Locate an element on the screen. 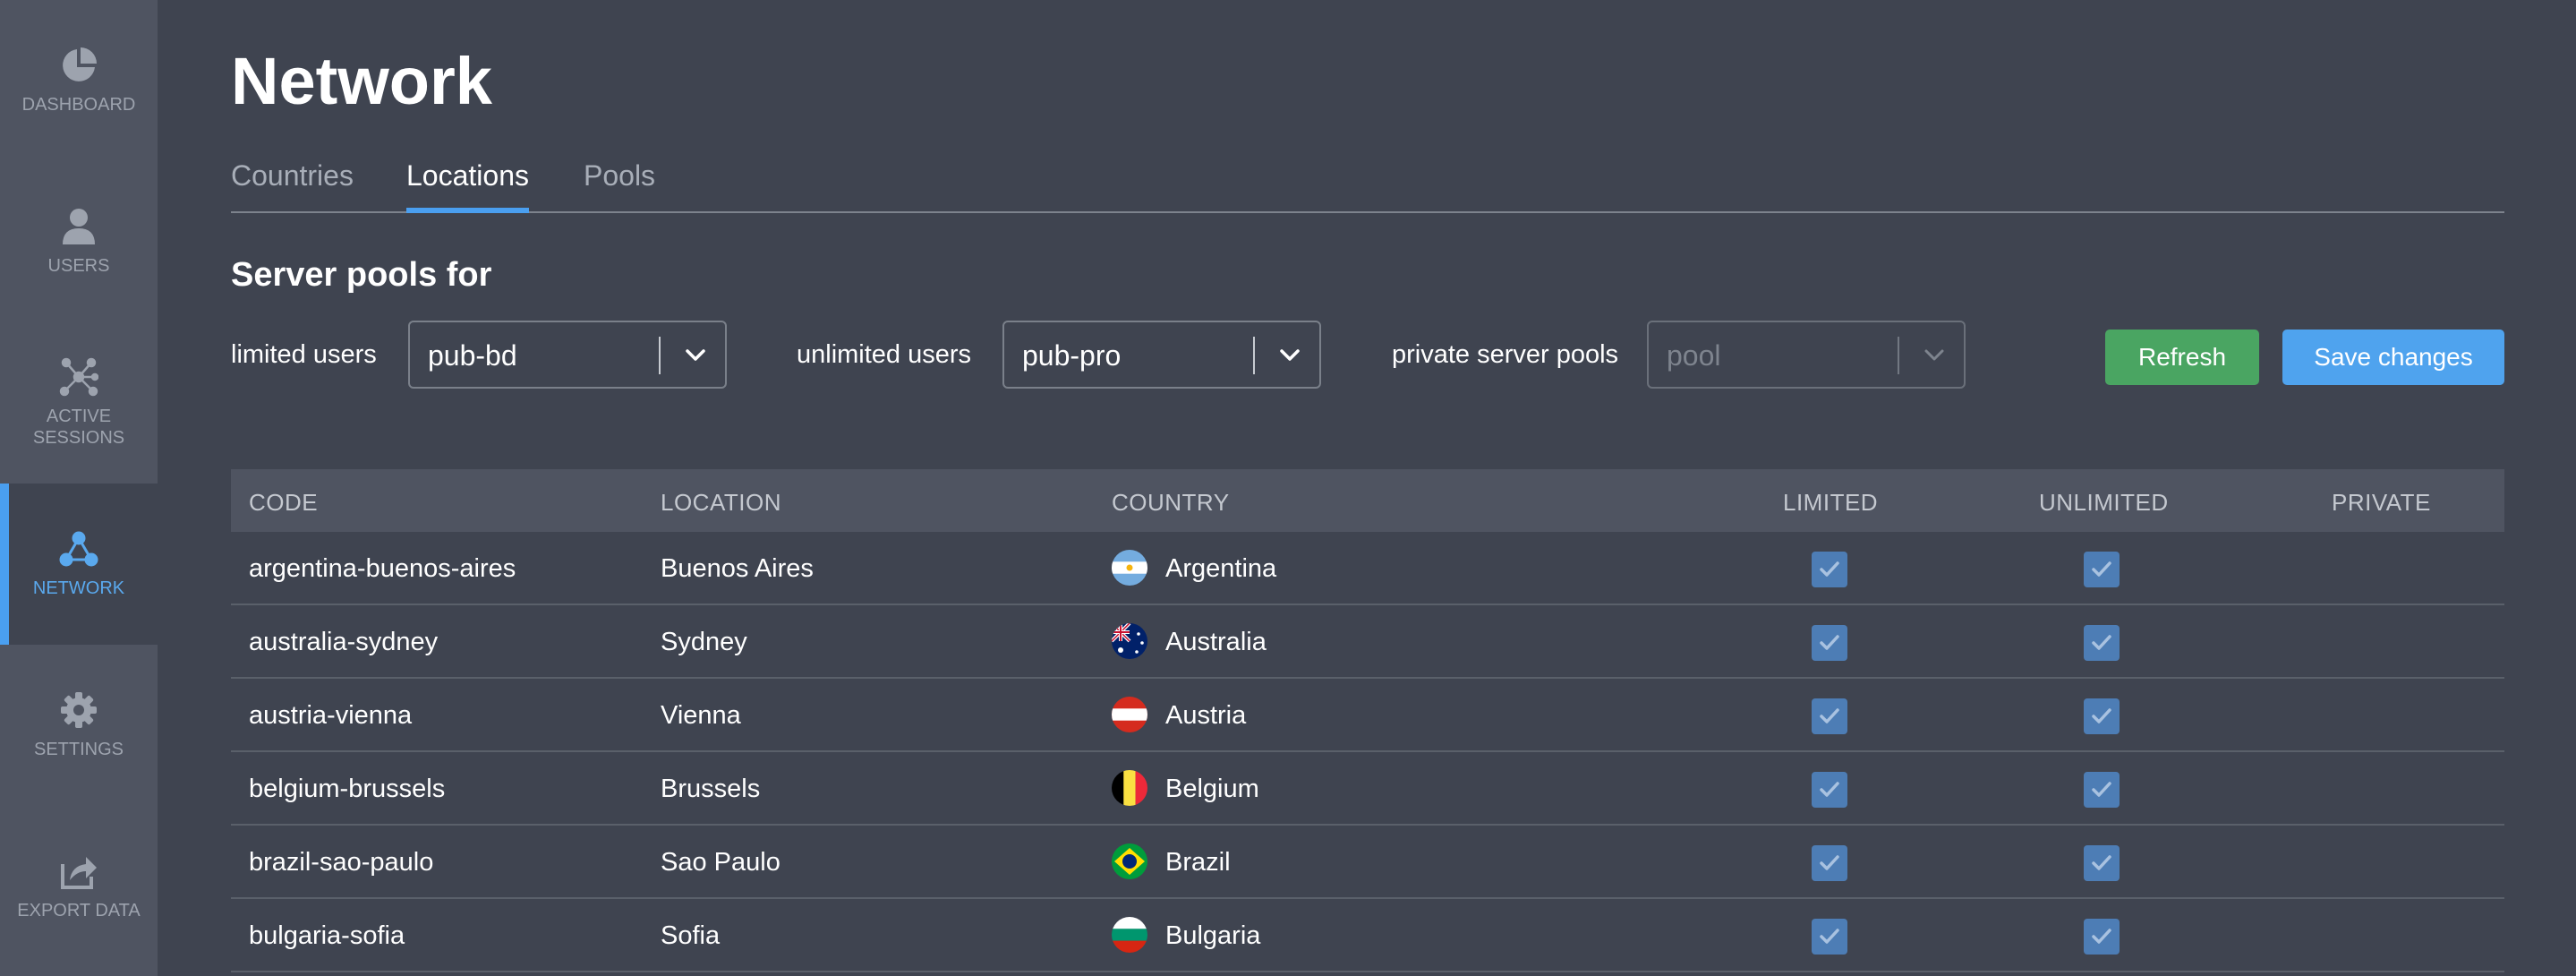  sessions-network-icon is located at coordinates (78, 377).